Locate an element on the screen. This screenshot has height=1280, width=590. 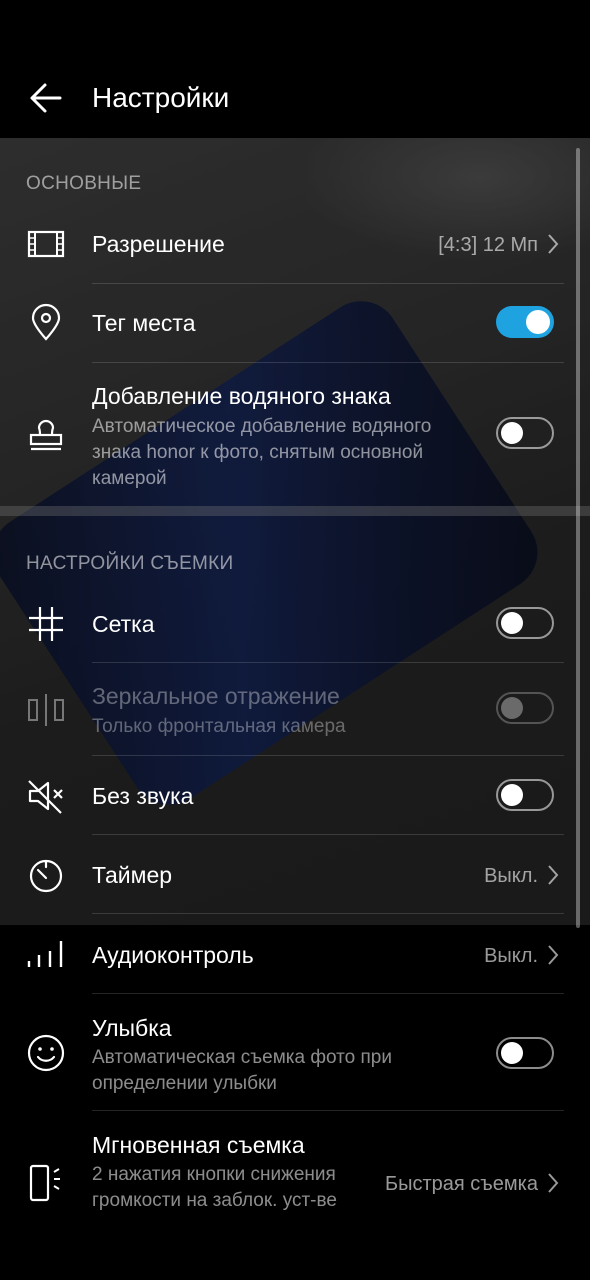
grid-icon is located at coordinates (46, 624).